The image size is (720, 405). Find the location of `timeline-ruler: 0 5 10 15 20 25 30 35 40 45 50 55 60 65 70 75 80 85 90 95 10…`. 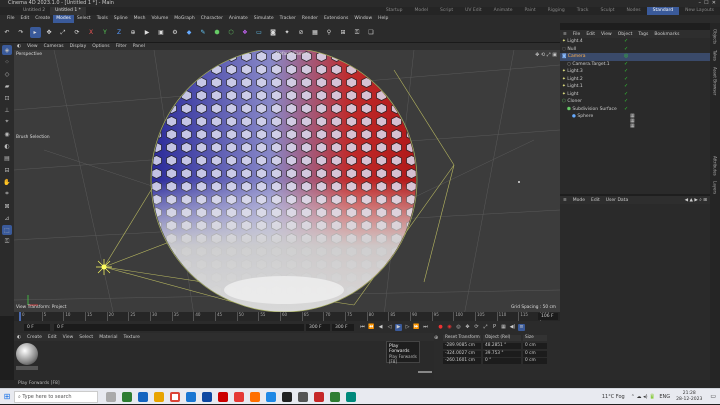

timeline-ruler: 0 5 10 15 20 25 30 35 40 45 50 55 60 65 70 75 80 85 90 95 10… is located at coordinates (287, 316).